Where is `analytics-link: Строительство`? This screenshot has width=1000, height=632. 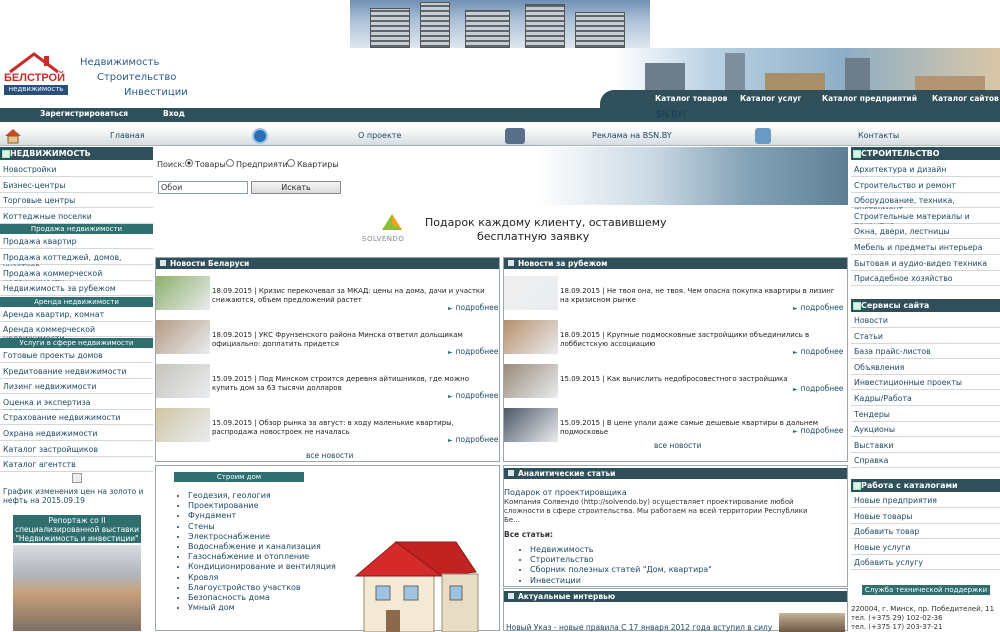
analytics-link: Строительство is located at coordinates (621, 560).